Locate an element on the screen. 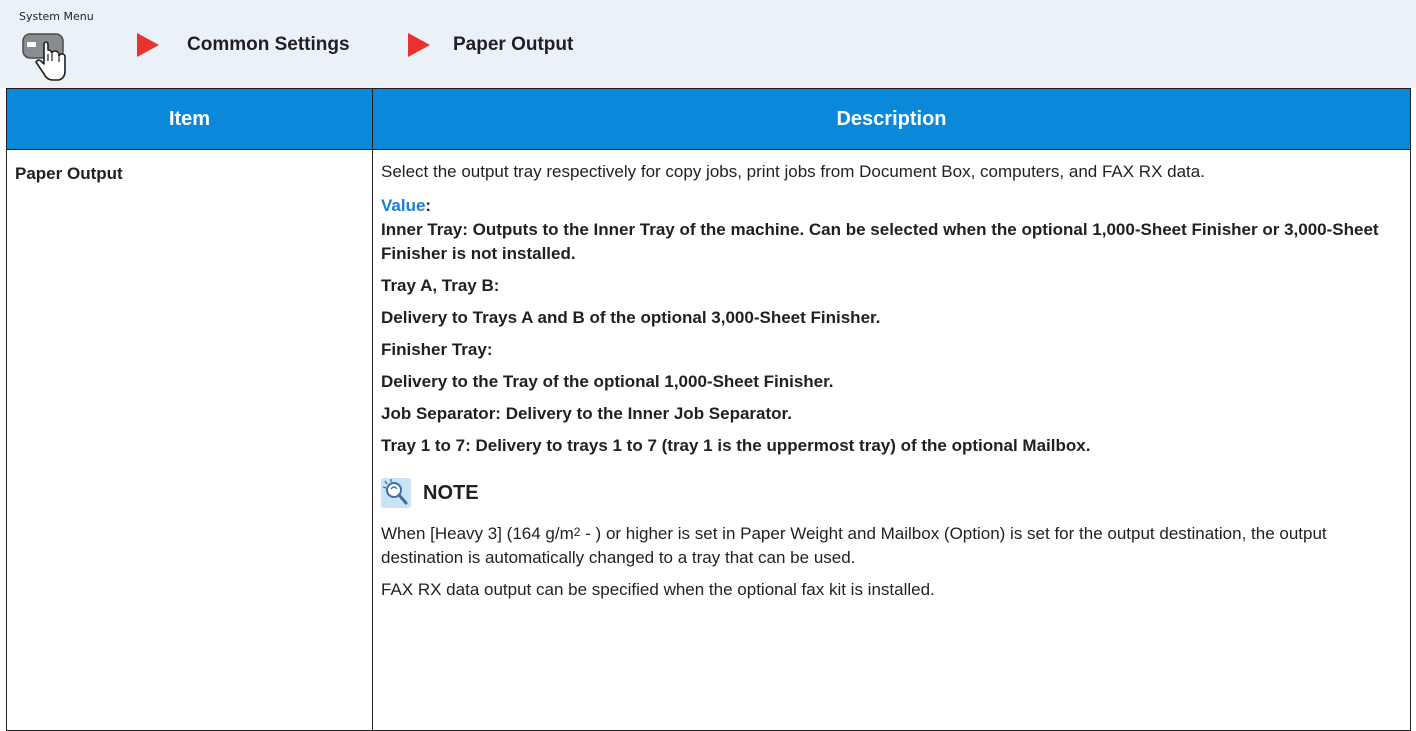  table-header-row: Item Description is located at coordinates (708, 119).